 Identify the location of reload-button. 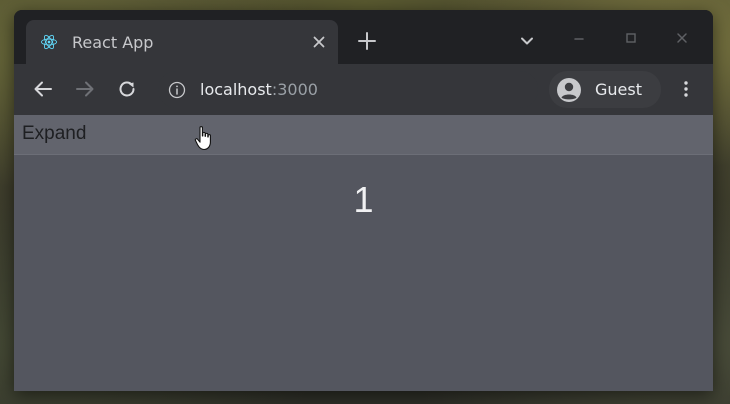
(127, 89).